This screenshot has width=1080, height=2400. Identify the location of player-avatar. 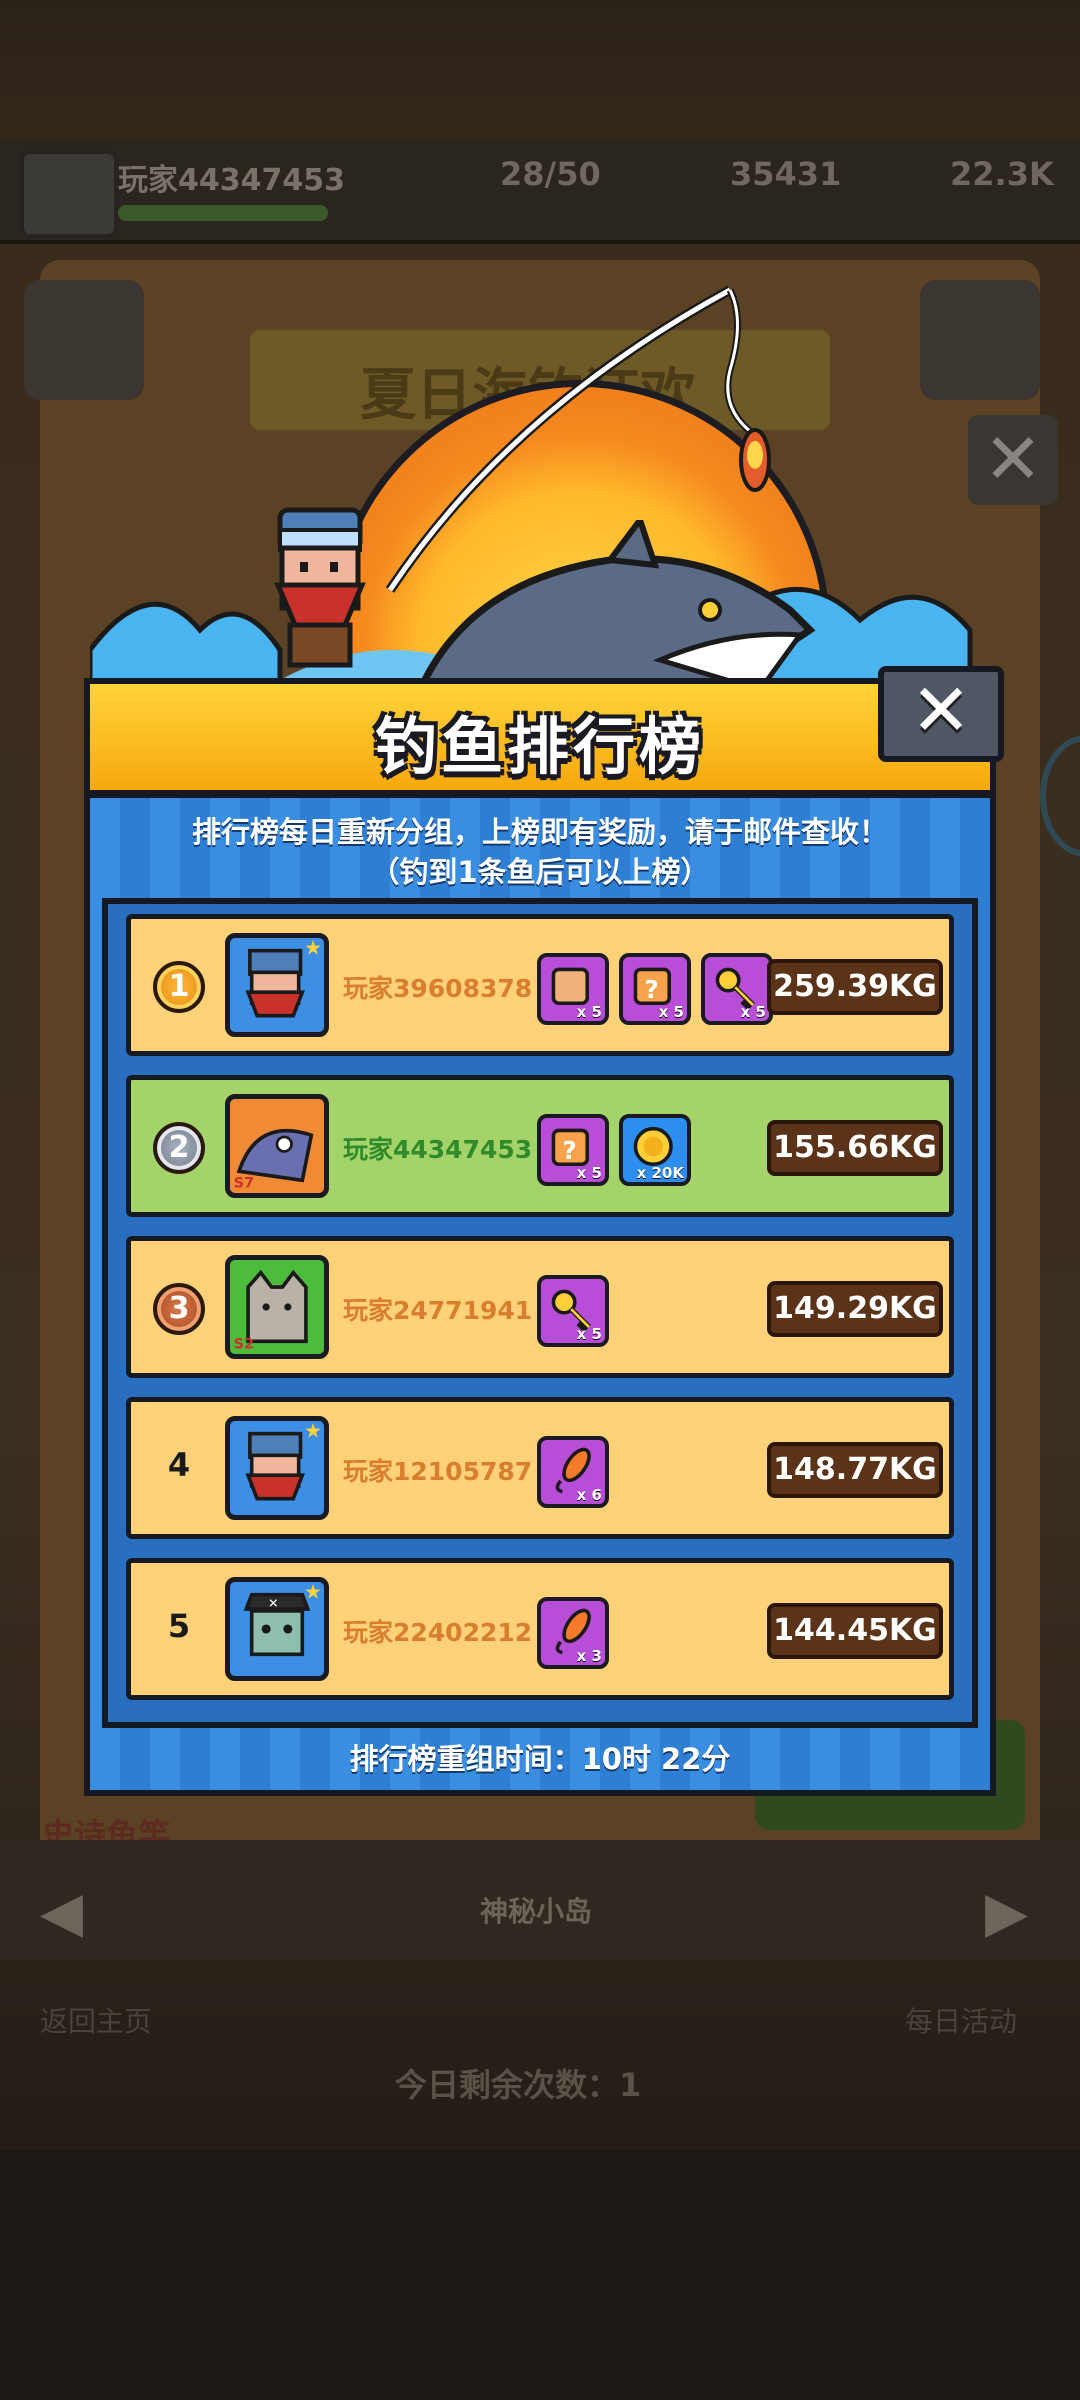
(69, 194).